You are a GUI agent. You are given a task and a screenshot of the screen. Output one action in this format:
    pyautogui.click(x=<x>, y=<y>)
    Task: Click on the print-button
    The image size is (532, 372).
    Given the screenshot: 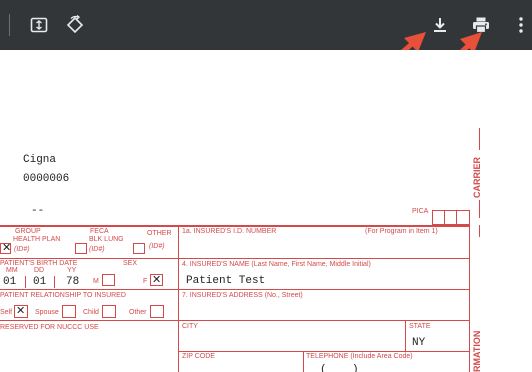 What is the action you would take?
    pyautogui.click(x=481, y=25)
    